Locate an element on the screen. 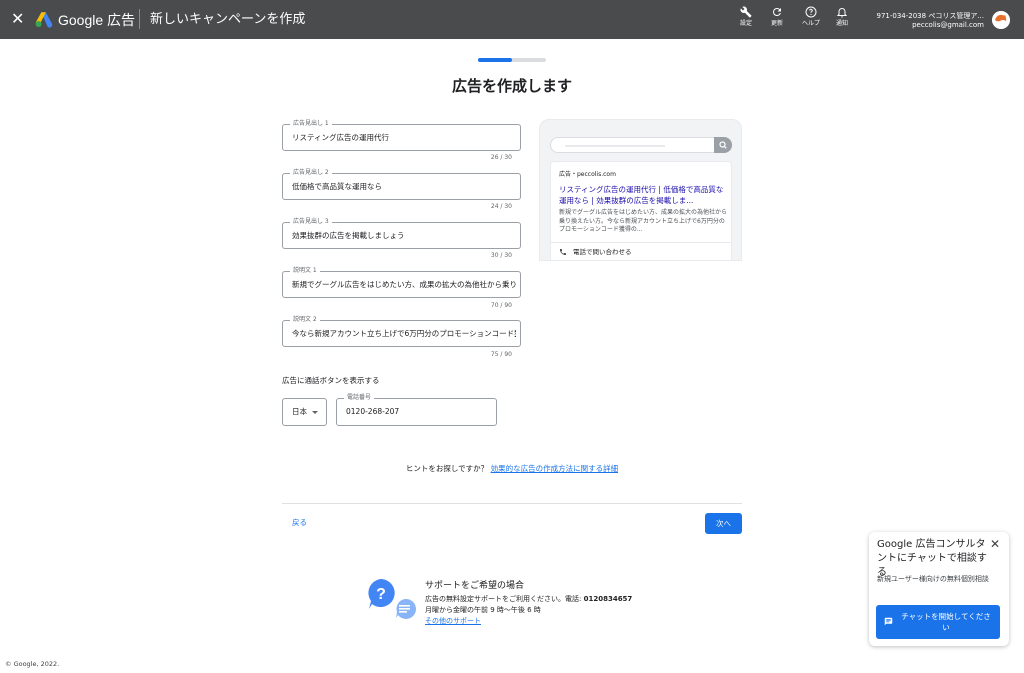 The height and width of the screenshot is (673, 1024). headline-2-label: 広告見出し 2 is located at coordinates (311, 173).